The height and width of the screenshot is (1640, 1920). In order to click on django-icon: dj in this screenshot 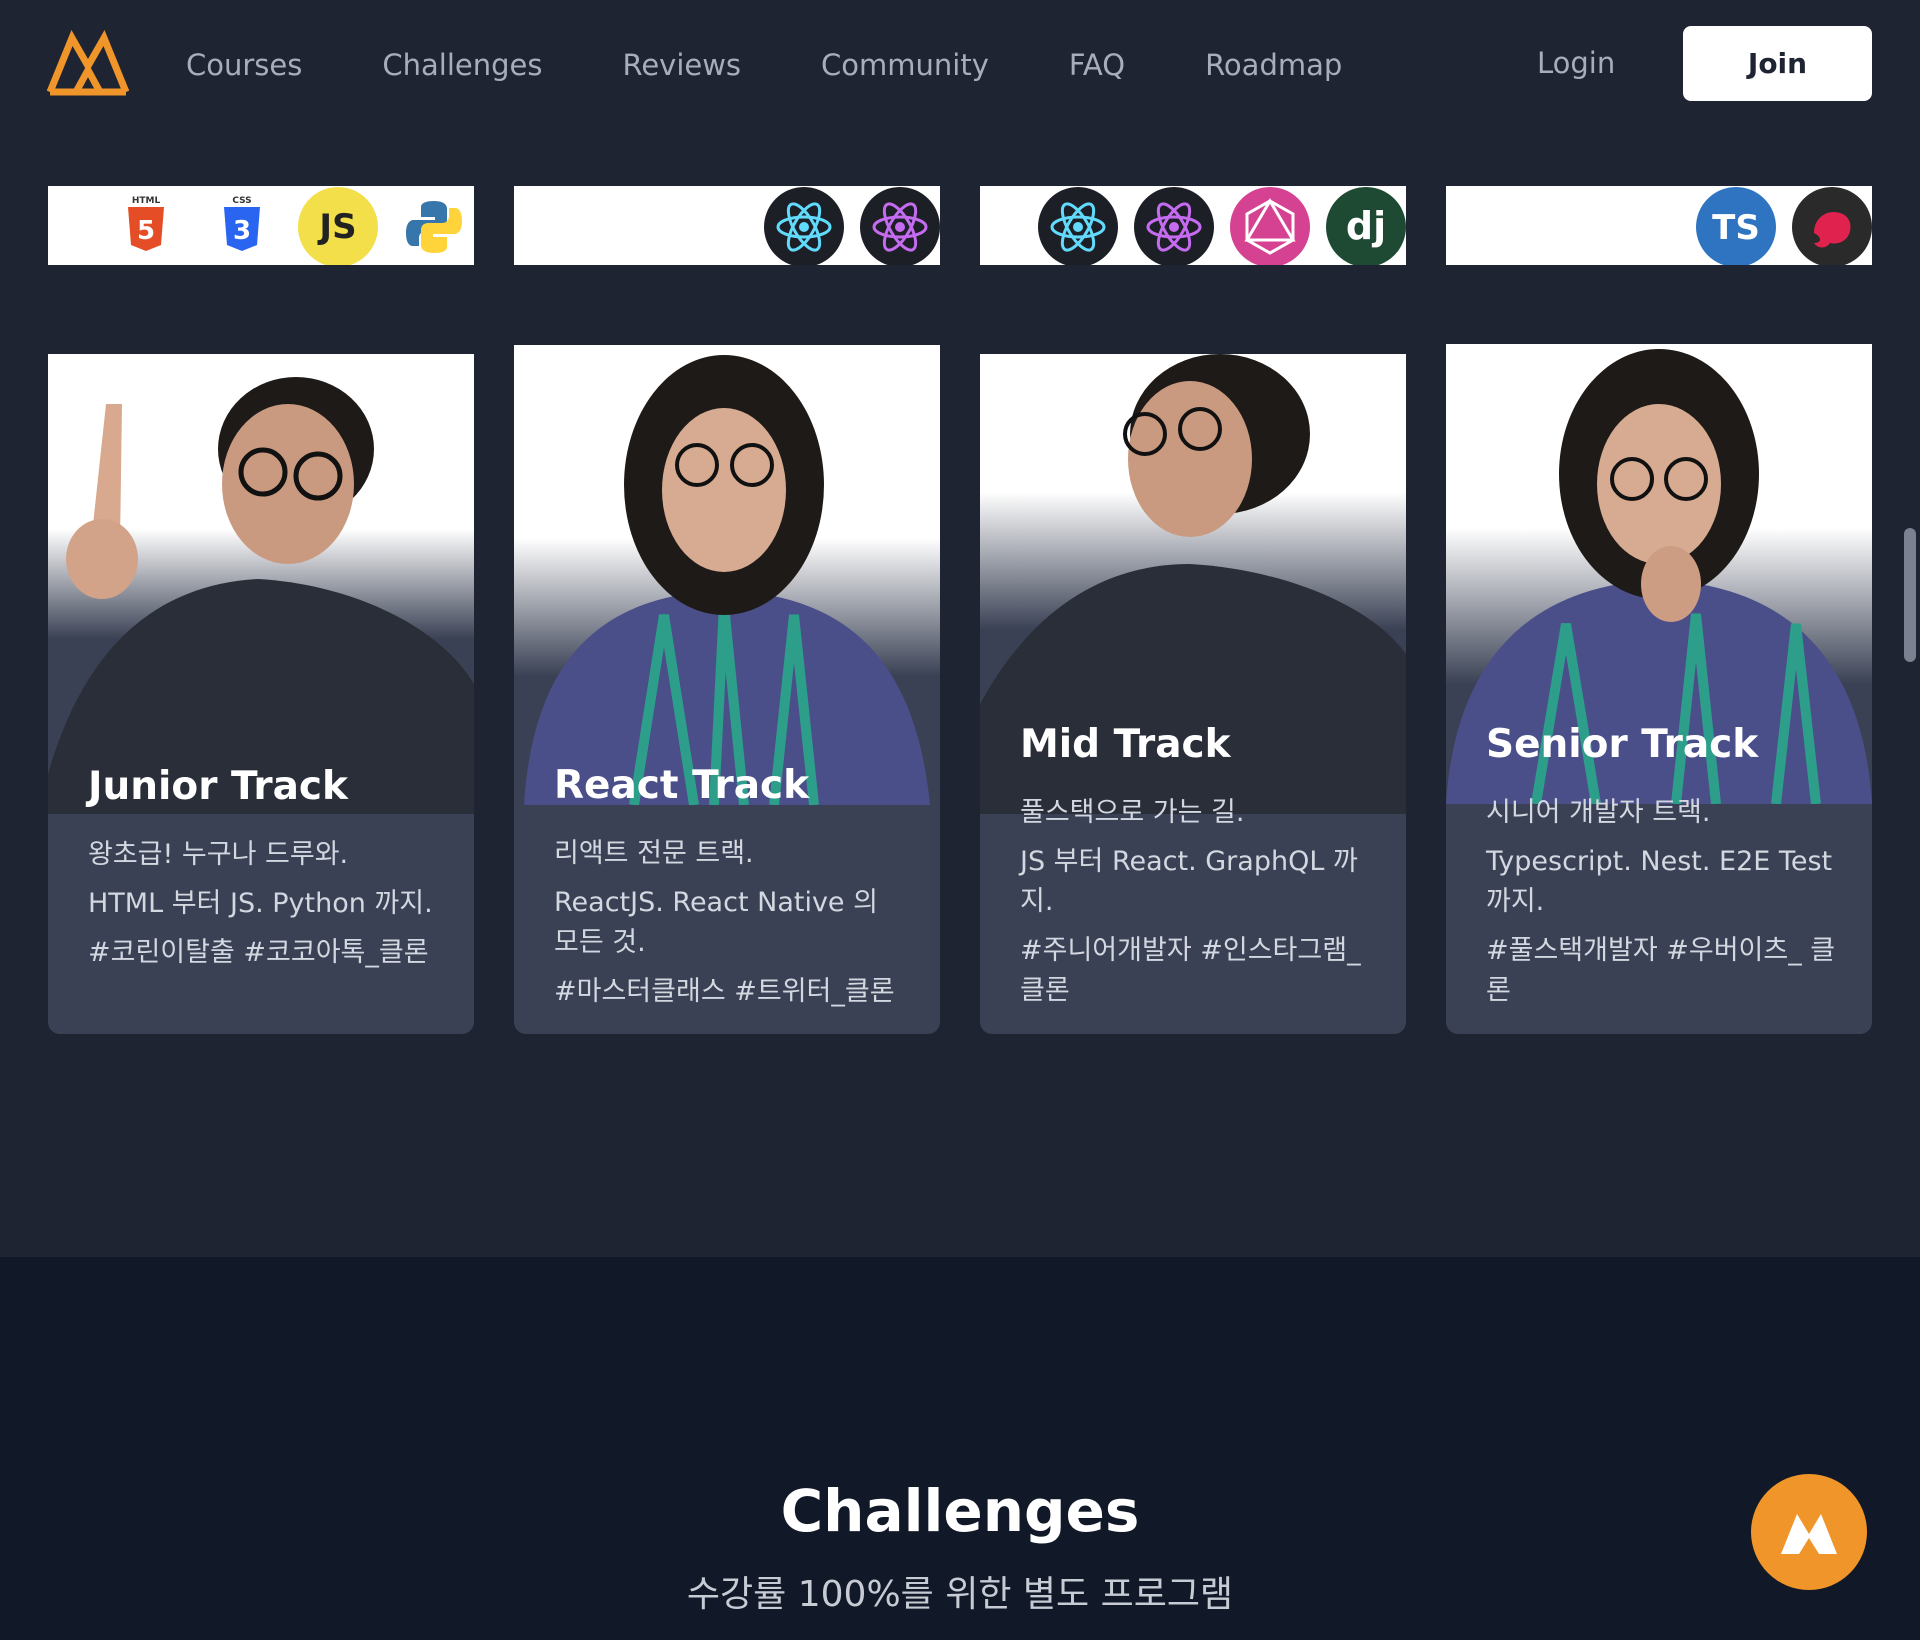, I will do `click(1366, 226)`.